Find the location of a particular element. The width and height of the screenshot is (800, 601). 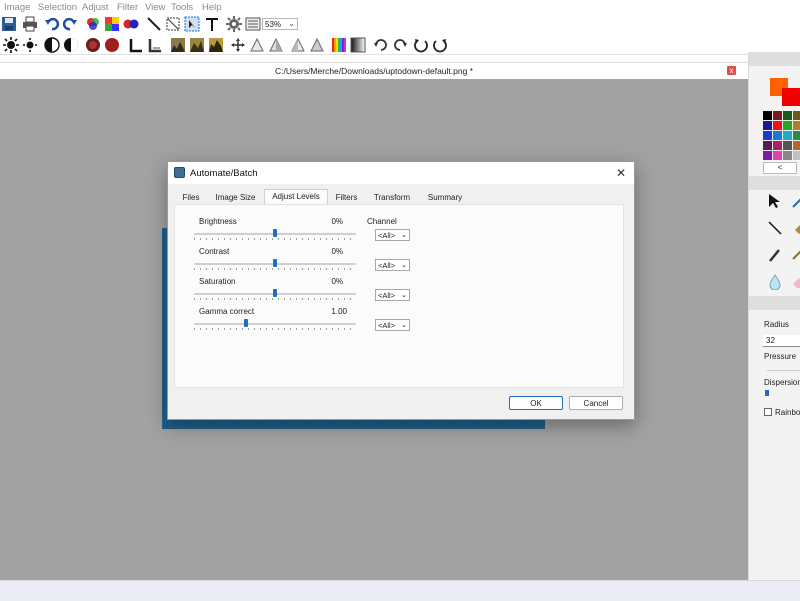

menu-view: View is located at coordinates (155, 7).